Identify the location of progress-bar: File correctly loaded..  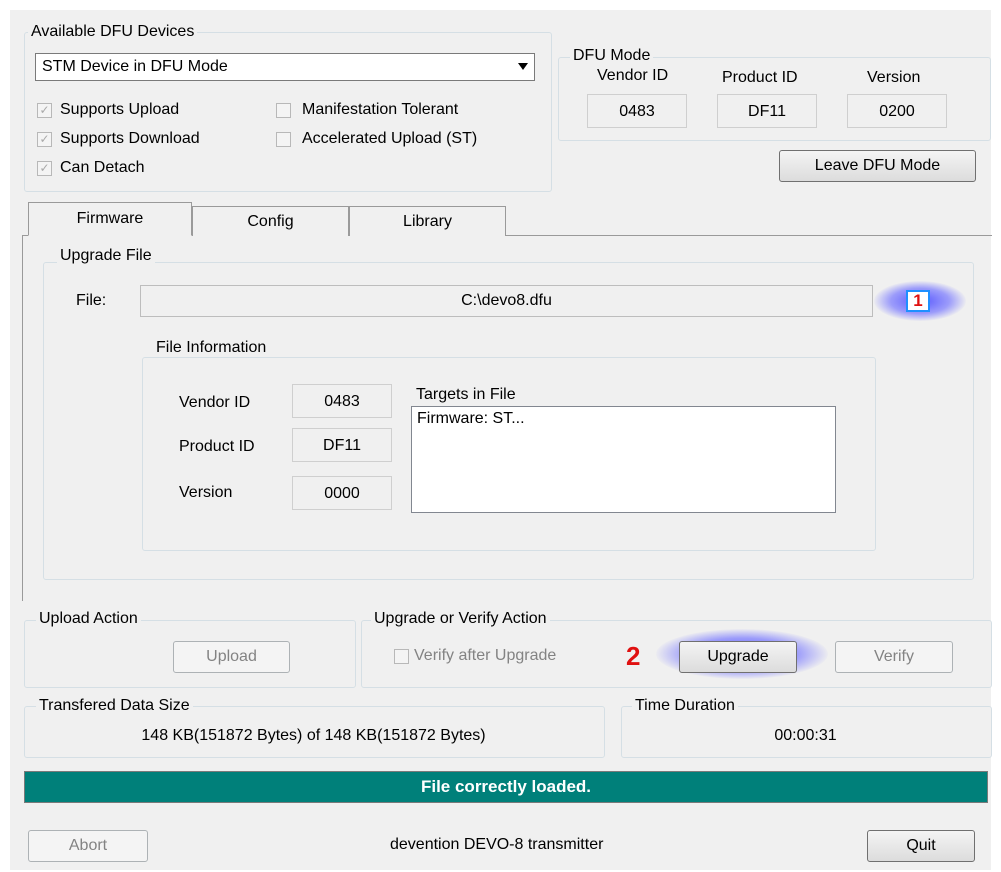
(506, 787).